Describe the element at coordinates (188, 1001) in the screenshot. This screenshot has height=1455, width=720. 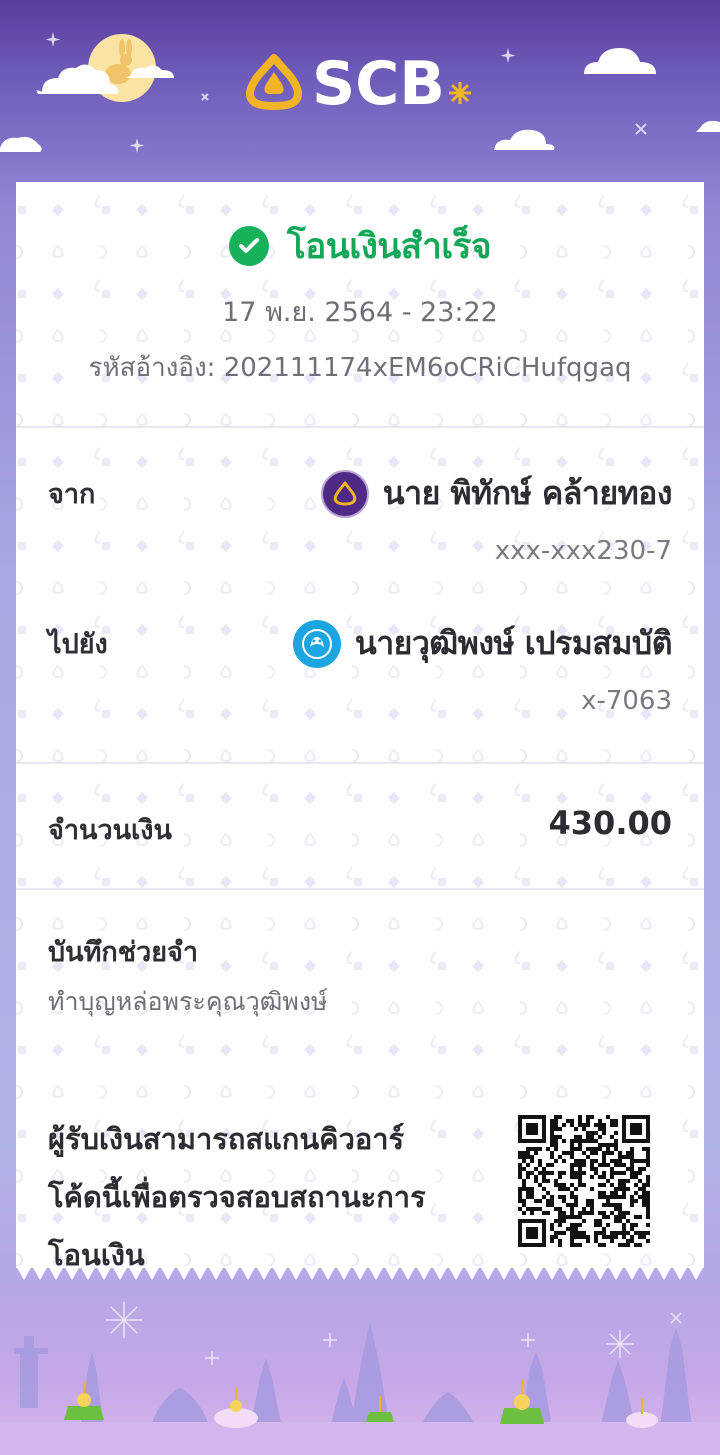
I see `memo-value: ทำบุญหล่อพระคุณวุฒิพงษ์` at that location.